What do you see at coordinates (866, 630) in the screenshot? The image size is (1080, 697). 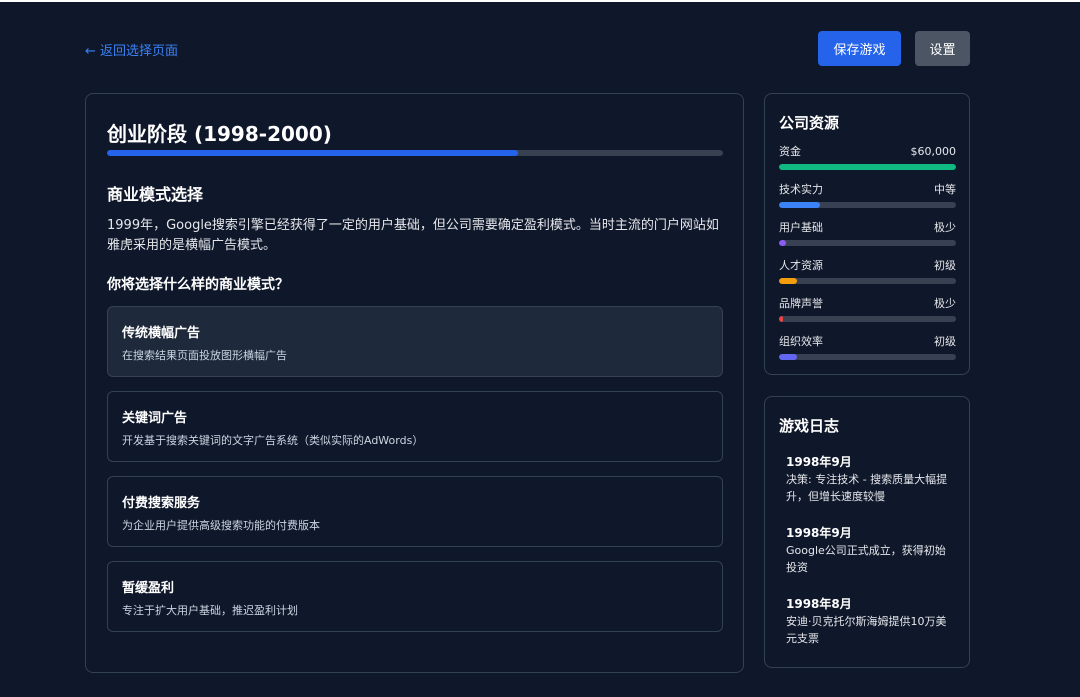 I see `log-text: 安迪·贝克托尔斯海姆提供10万美元支票` at bounding box center [866, 630].